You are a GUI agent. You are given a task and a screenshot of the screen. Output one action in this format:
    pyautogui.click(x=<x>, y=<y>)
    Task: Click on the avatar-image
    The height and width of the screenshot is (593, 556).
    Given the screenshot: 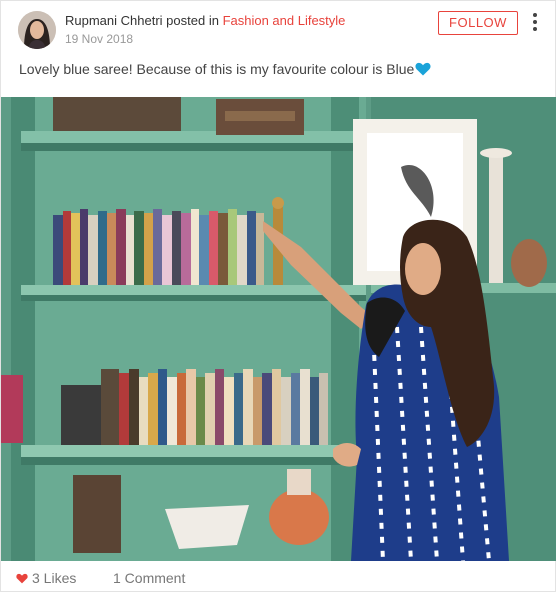 What is the action you would take?
    pyautogui.click(x=37, y=30)
    